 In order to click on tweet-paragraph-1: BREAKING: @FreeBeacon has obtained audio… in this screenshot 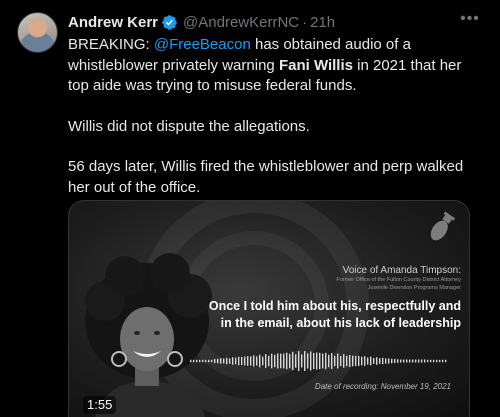, I will do `click(273, 66)`.